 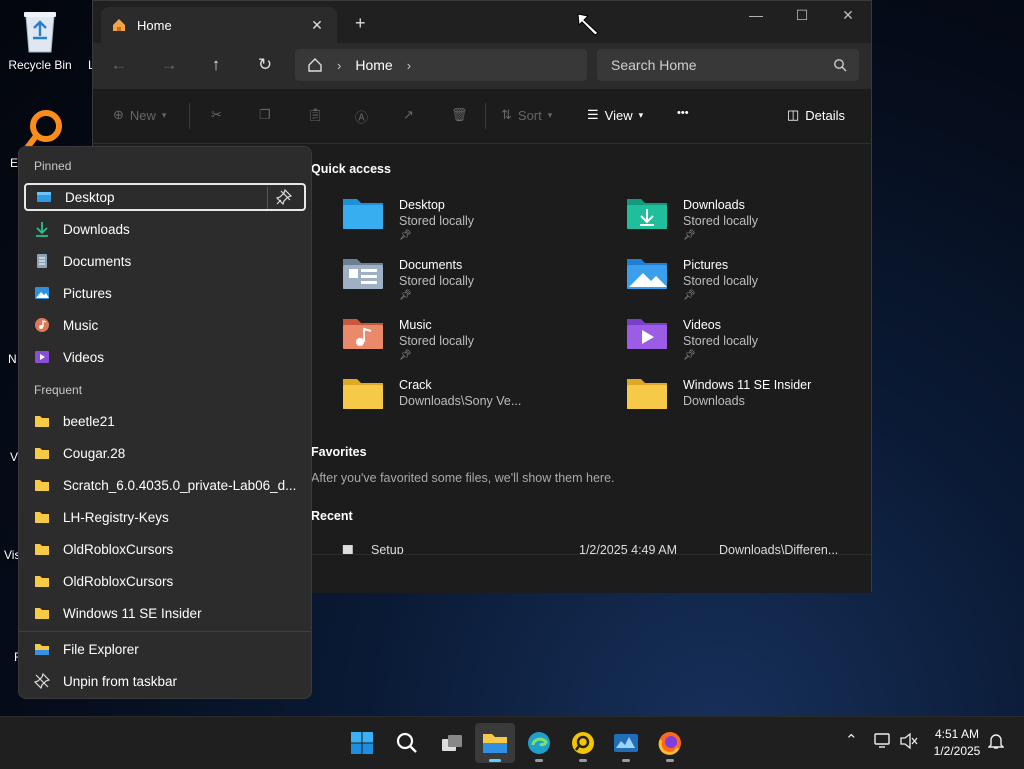 I want to click on view-button: ☰ View ▾, so click(x=615, y=115).